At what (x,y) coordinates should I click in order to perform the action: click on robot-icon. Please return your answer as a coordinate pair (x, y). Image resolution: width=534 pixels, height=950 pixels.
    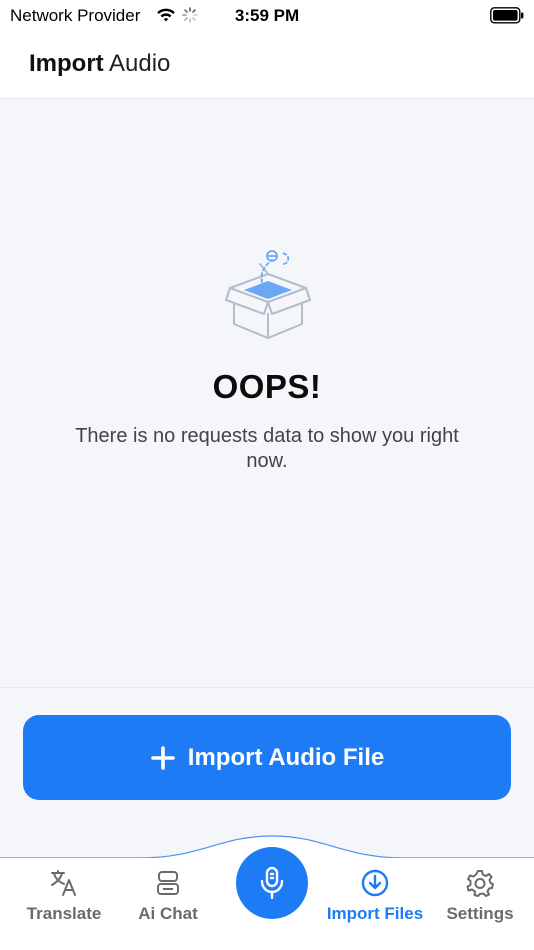
    Looking at the image, I should click on (168, 883).